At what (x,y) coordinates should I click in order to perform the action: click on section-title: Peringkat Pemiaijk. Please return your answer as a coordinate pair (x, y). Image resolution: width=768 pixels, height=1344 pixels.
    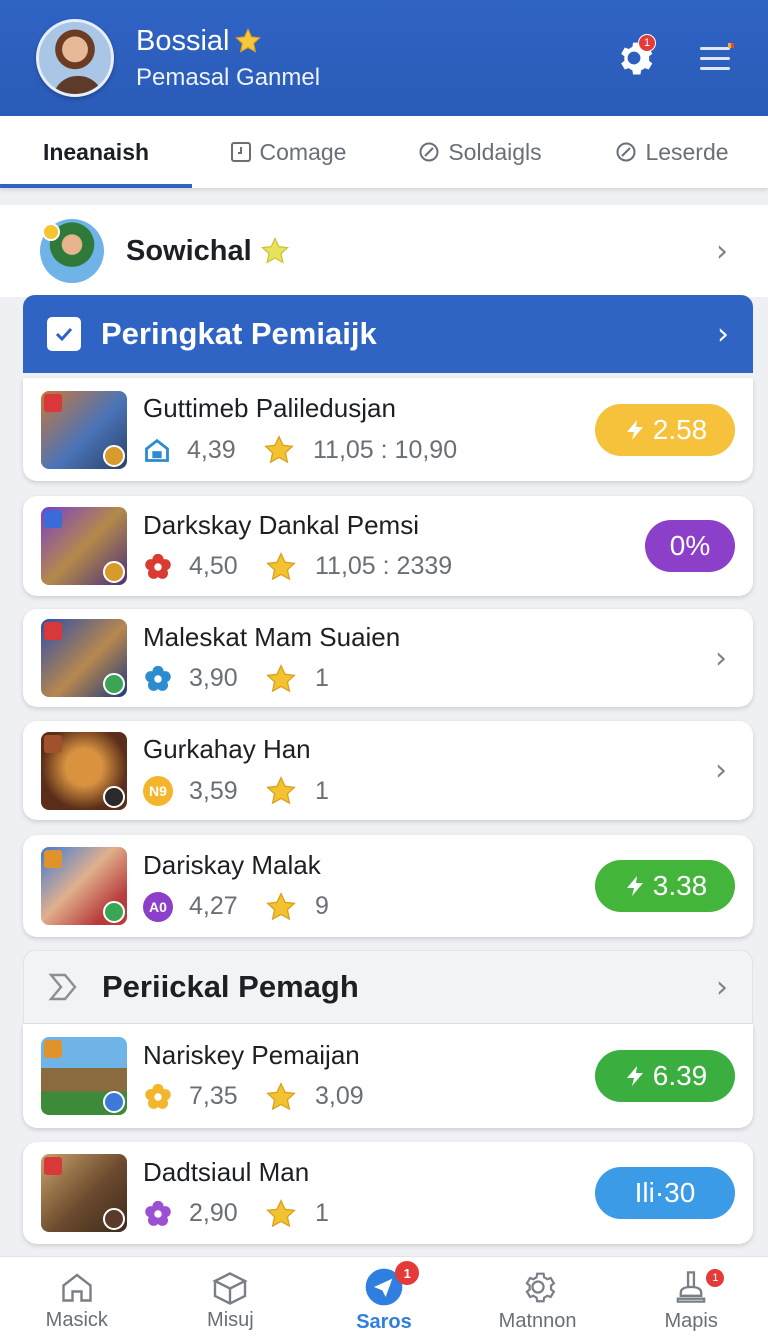
    Looking at the image, I should click on (239, 333).